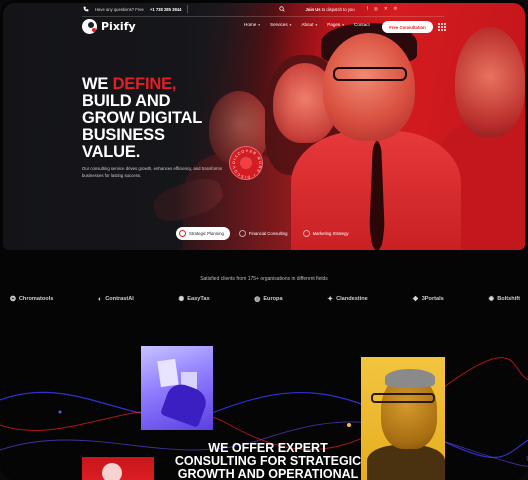 Image resolution: width=528 pixels, height=480 pixels. I want to click on portal-icon: ❖, so click(415, 299).